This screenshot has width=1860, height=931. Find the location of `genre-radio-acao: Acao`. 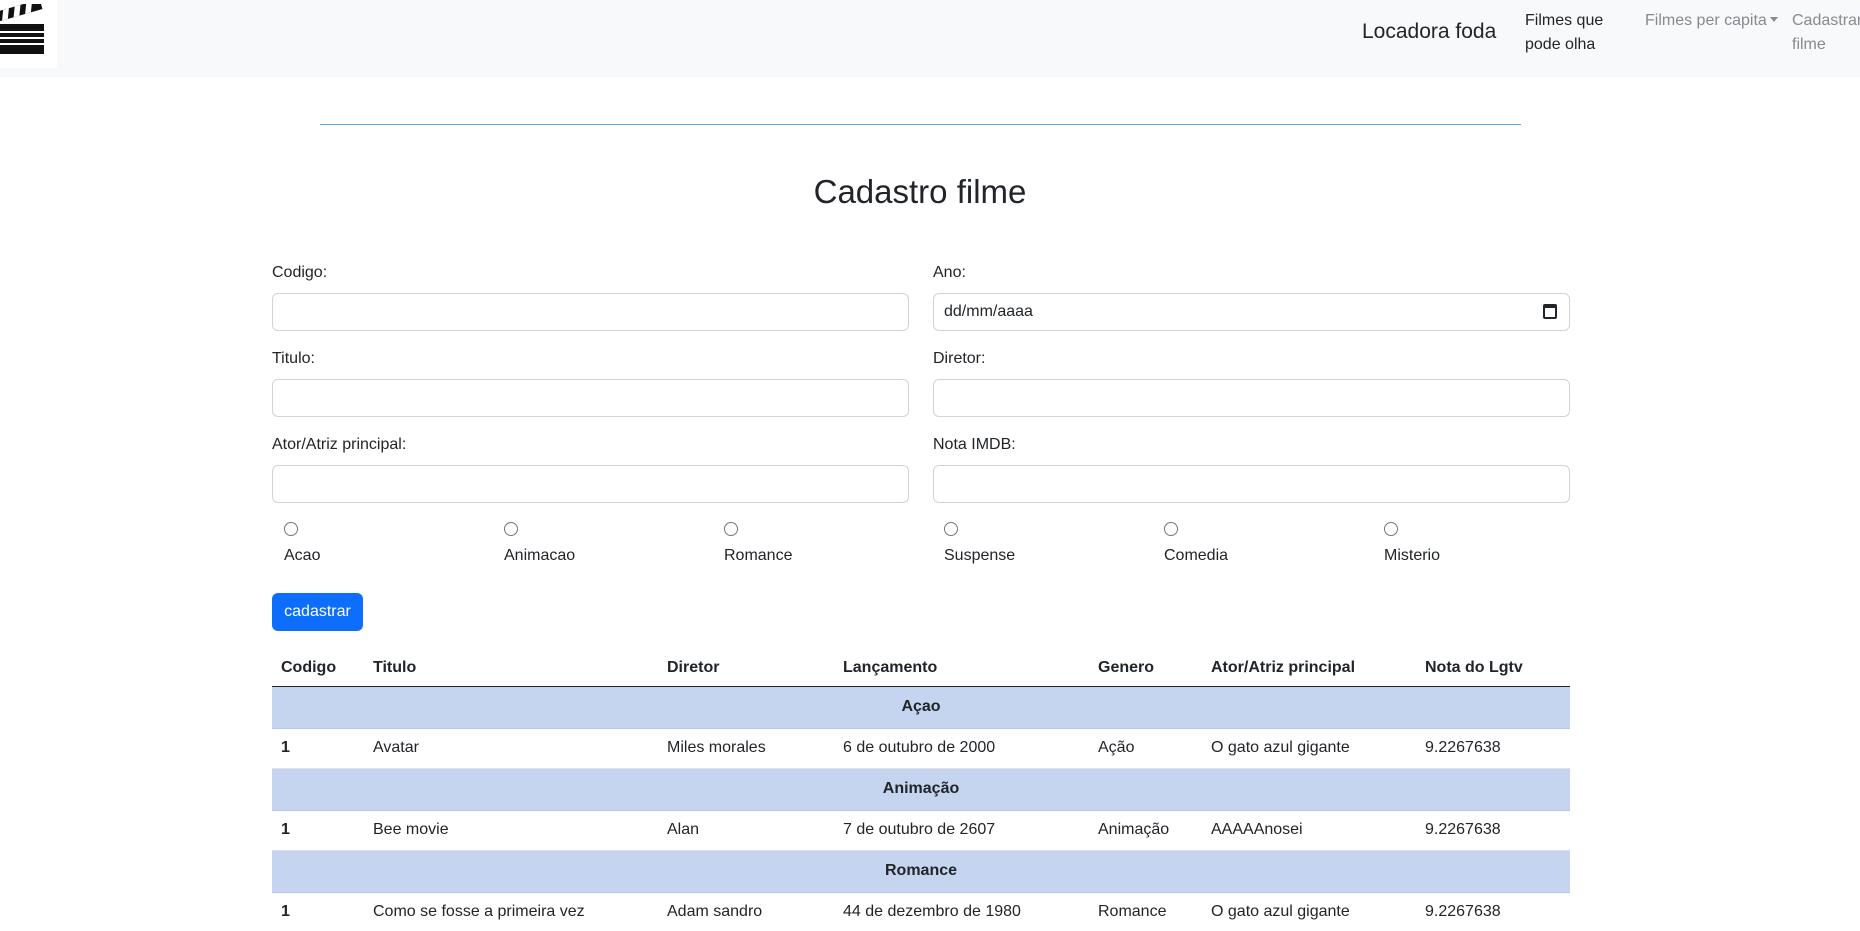

genre-radio-acao: Acao is located at coordinates (296, 543).